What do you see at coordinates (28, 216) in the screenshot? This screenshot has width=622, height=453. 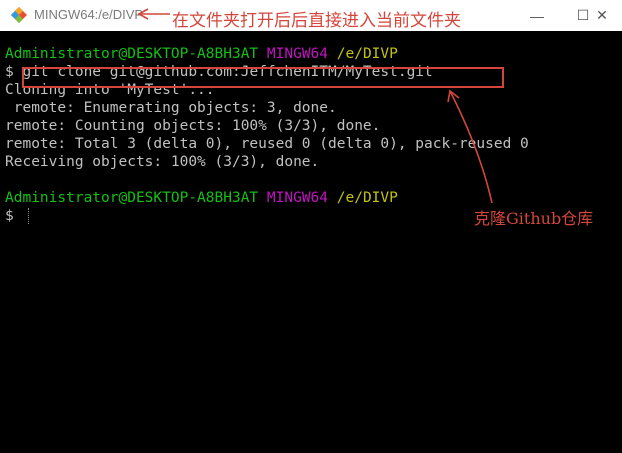 I see `text-cursor` at bounding box center [28, 216].